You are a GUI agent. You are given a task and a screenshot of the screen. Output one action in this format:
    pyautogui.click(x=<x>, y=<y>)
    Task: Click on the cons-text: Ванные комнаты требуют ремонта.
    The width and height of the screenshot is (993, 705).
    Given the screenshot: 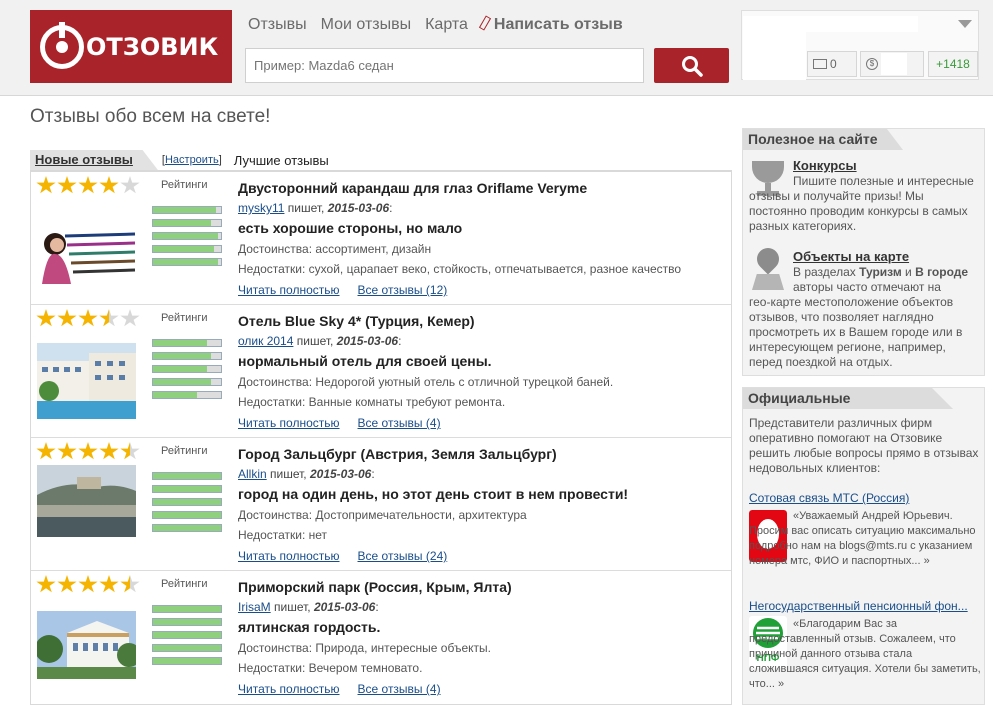 What is the action you would take?
    pyautogui.click(x=407, y=402)
    